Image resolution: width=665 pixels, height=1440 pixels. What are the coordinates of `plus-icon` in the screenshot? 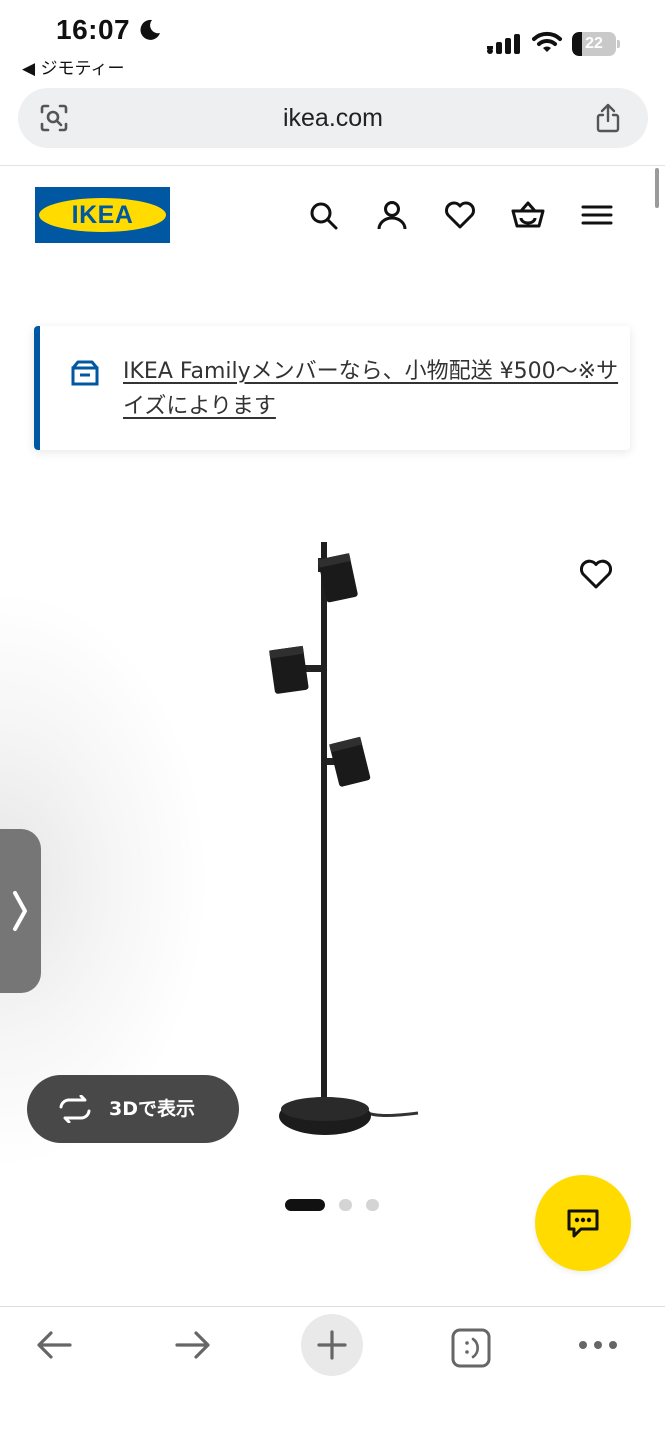 It's located at (332, 1345).